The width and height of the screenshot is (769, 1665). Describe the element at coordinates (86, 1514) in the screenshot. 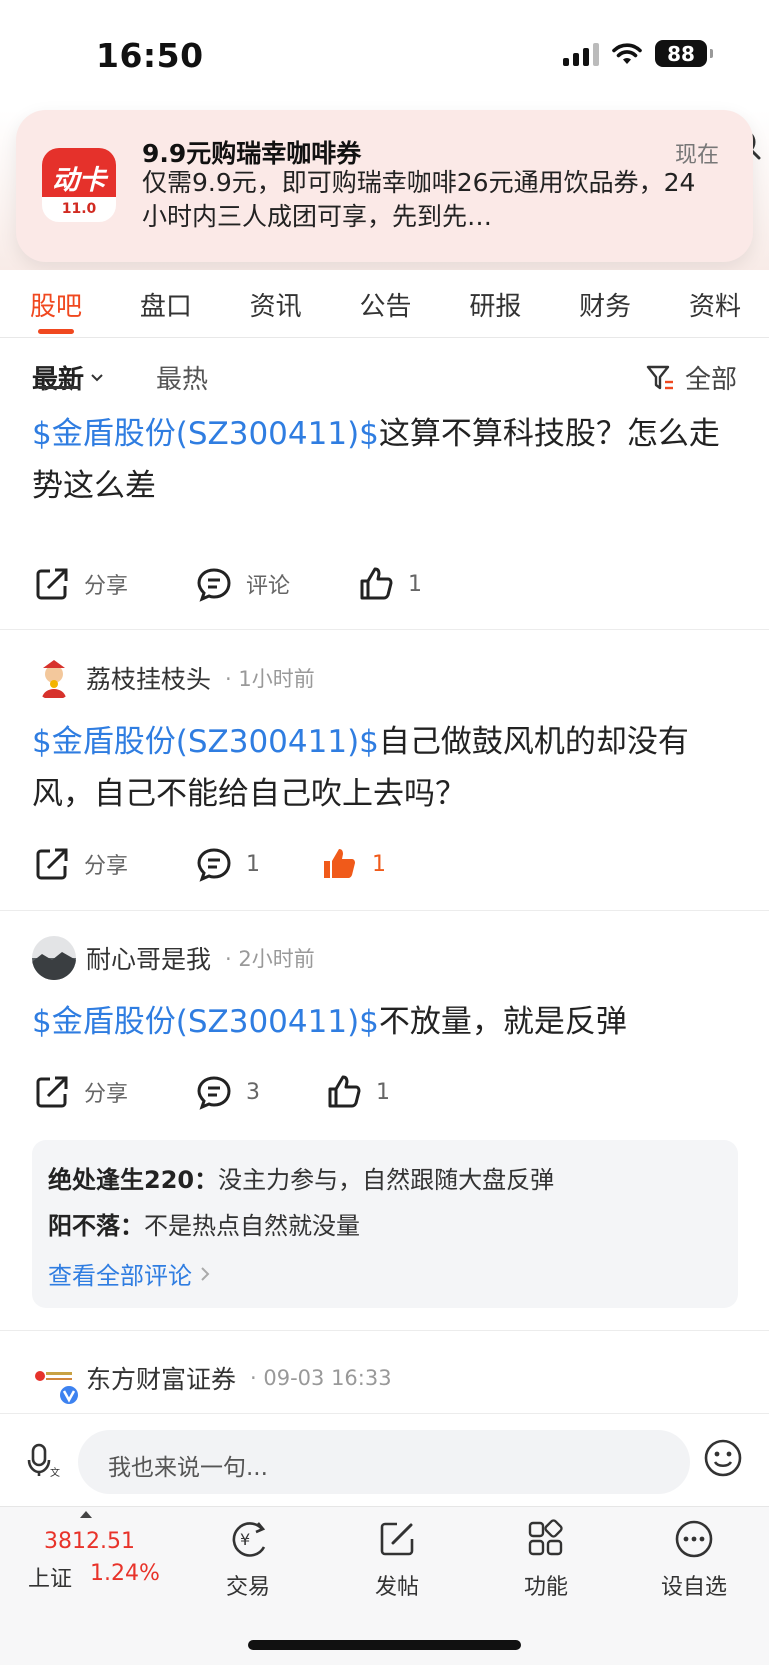

I see `expand-arrow-icon` at that location.